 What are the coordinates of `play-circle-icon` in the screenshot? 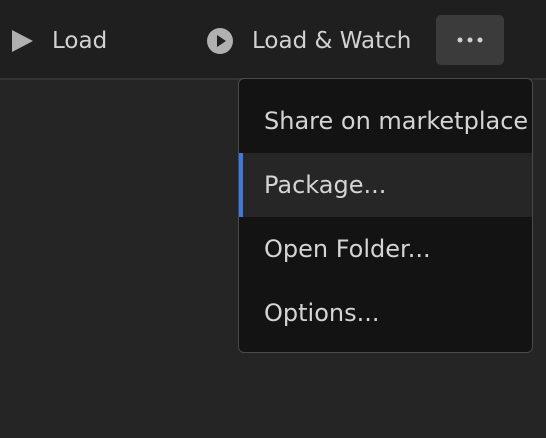 It's located at (220, 41).